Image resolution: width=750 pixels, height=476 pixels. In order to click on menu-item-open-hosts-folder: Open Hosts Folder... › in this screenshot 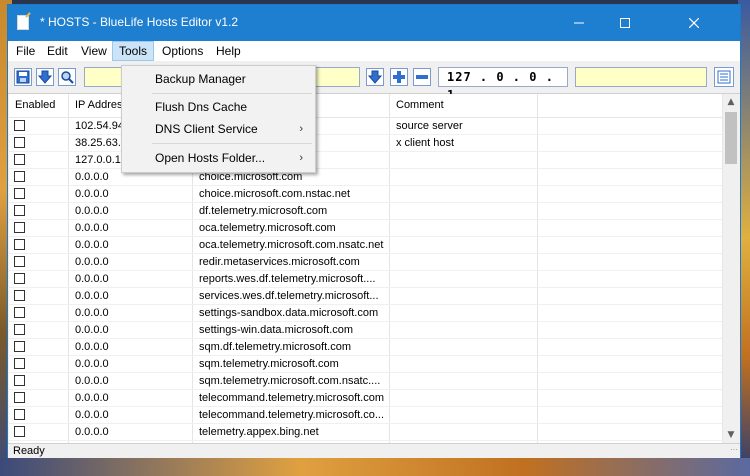, I will do `click(218, 158)`.